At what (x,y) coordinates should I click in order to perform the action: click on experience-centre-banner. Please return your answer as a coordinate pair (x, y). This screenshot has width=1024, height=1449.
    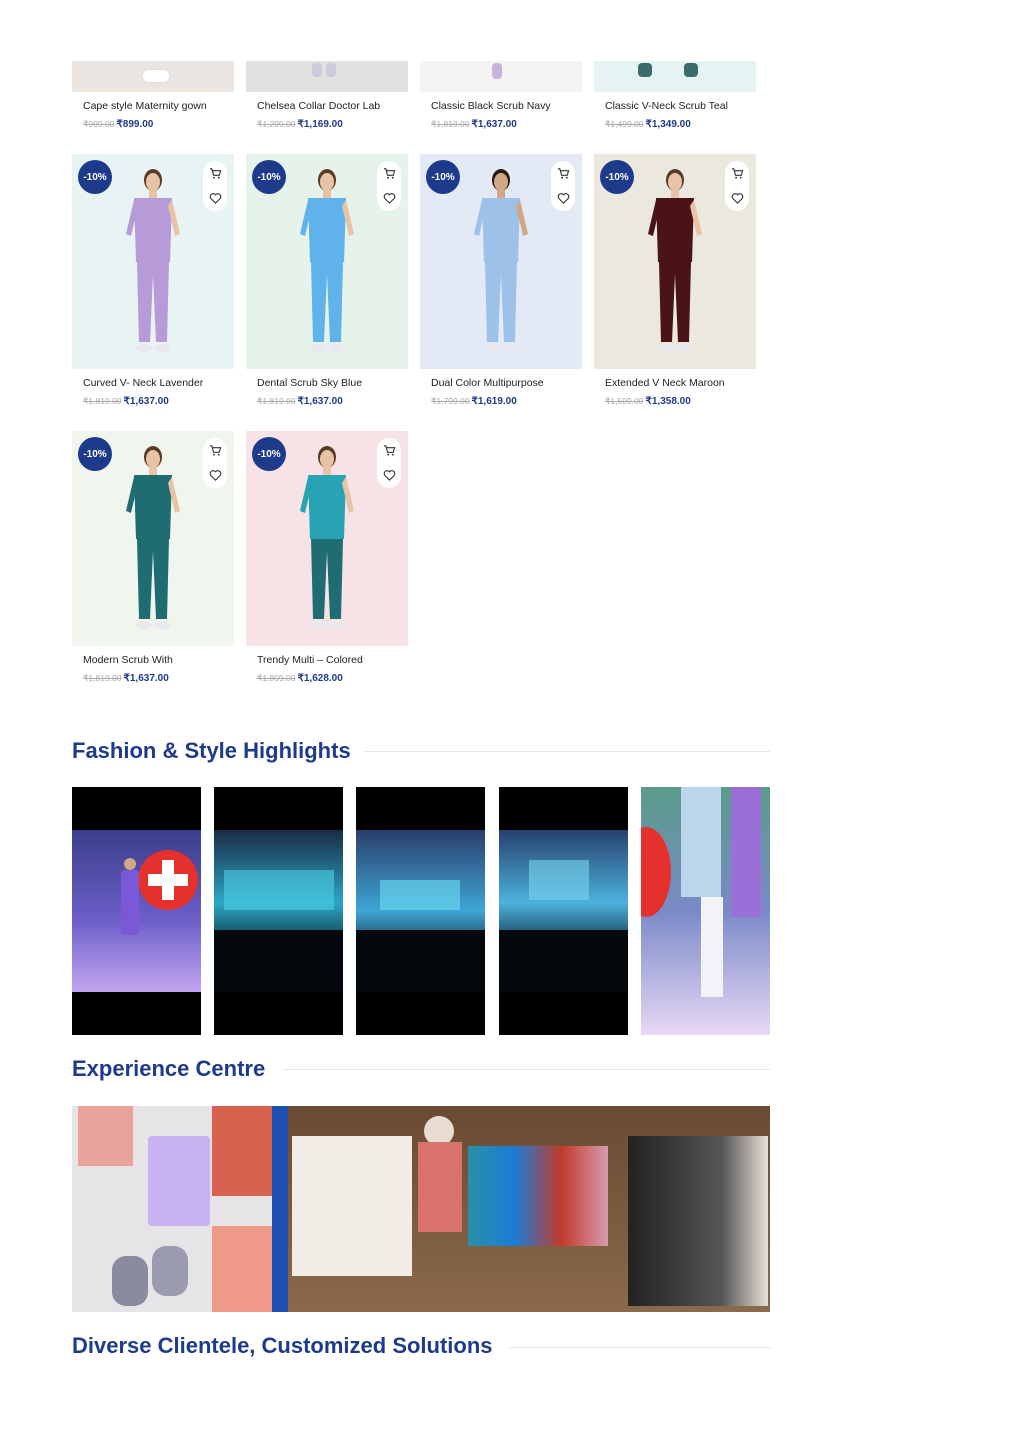
    Looking at the image, I should click on (421, 1209).